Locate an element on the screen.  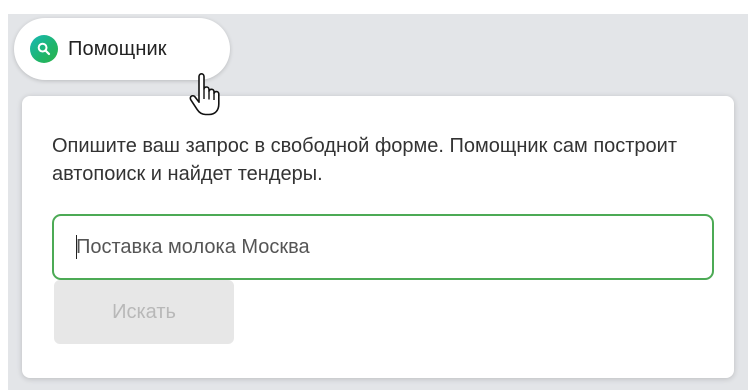
assistant-label: Помощник is located at coordinates (117, 48).